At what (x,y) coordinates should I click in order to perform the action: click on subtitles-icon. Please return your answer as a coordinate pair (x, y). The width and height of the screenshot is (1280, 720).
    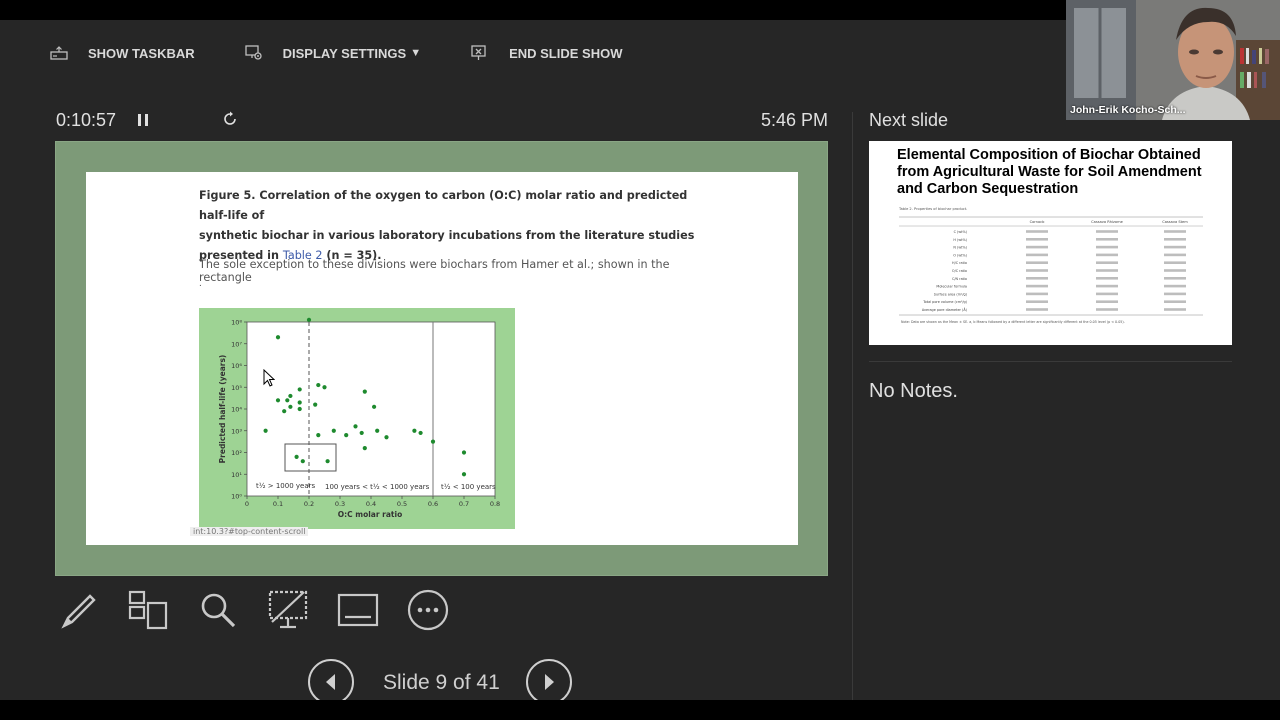
    Looking at the image, I should click on (358, 610).